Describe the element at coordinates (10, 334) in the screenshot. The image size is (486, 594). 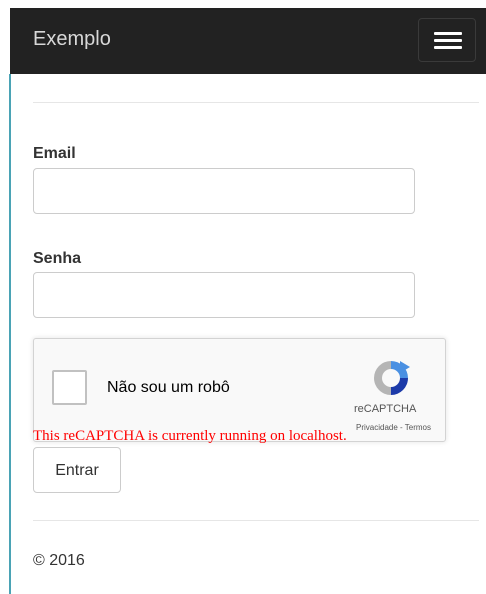
I see `left-accent-rule` at that location.